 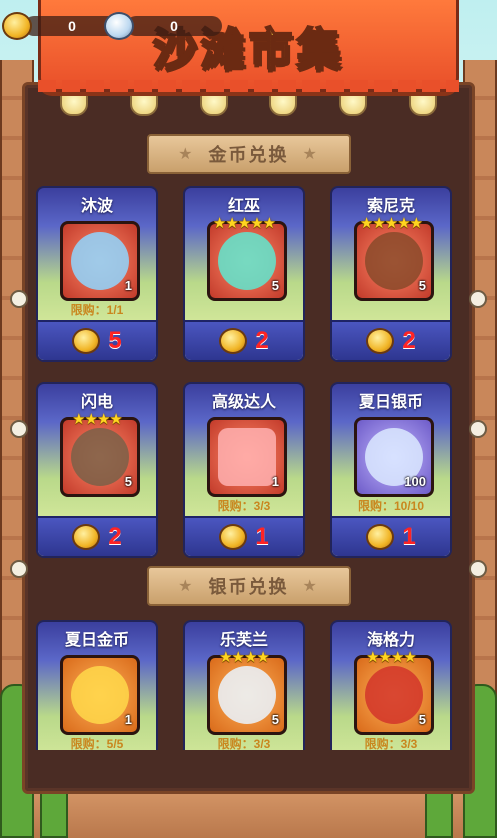 I want to click on item-count: 100, so click(x=415, y=481).